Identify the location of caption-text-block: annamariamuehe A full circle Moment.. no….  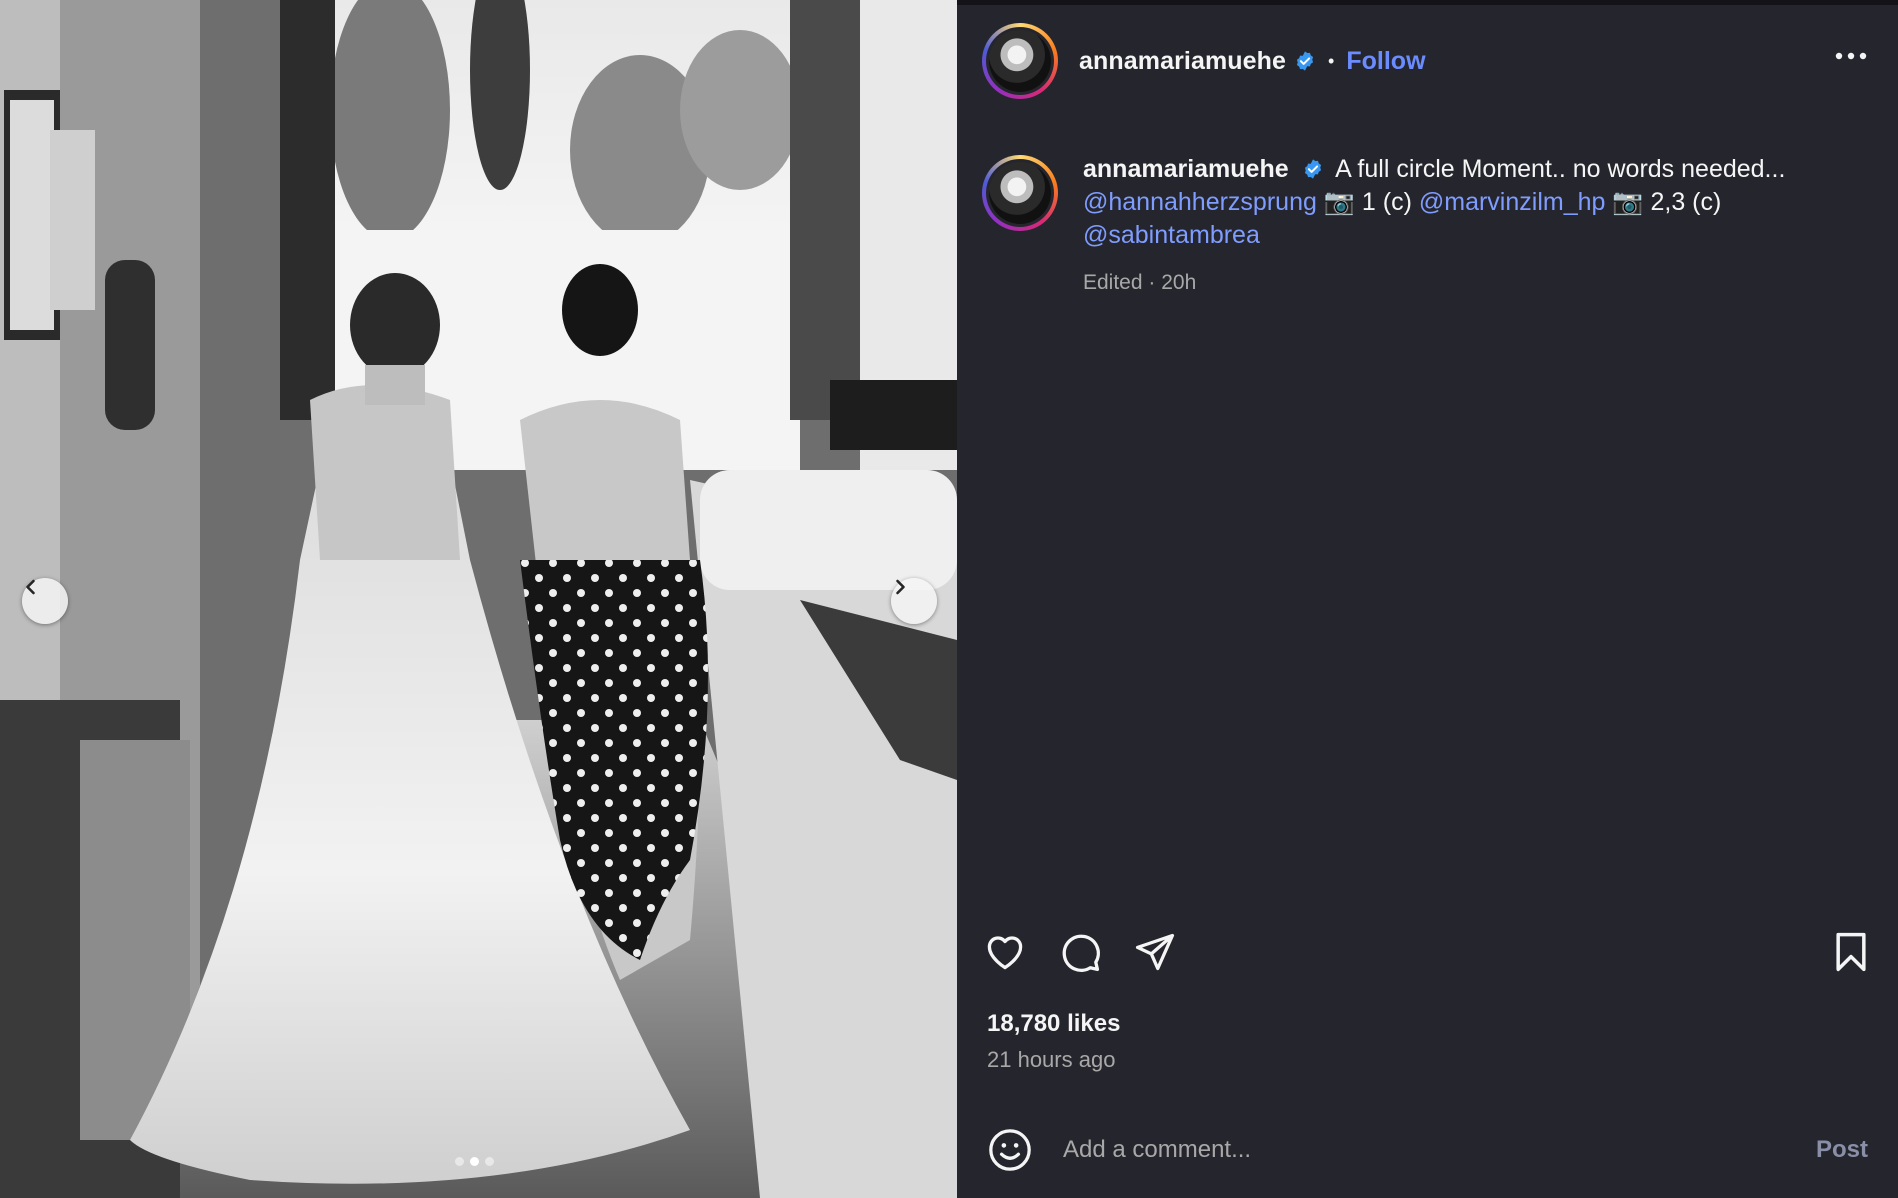
(1463, 226).